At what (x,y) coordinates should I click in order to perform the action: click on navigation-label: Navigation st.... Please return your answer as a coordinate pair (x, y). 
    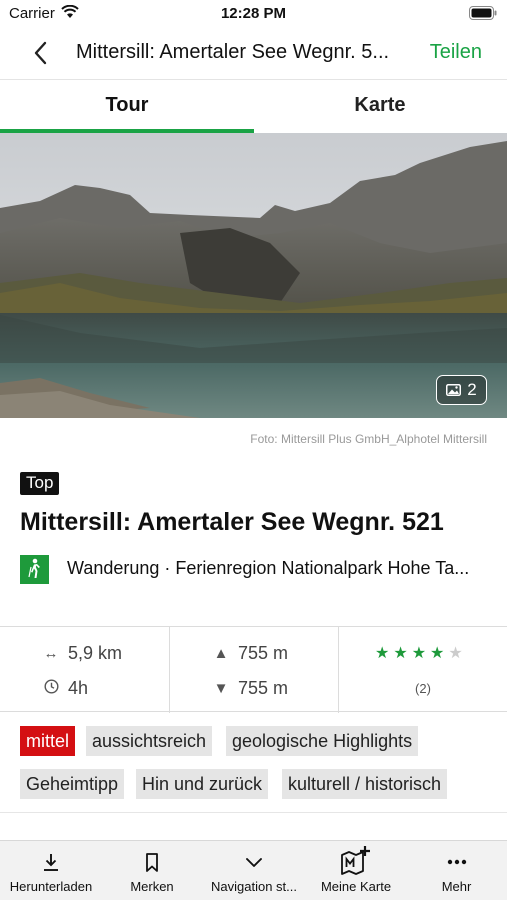
    Looking at the image, I should click on (254, 886).